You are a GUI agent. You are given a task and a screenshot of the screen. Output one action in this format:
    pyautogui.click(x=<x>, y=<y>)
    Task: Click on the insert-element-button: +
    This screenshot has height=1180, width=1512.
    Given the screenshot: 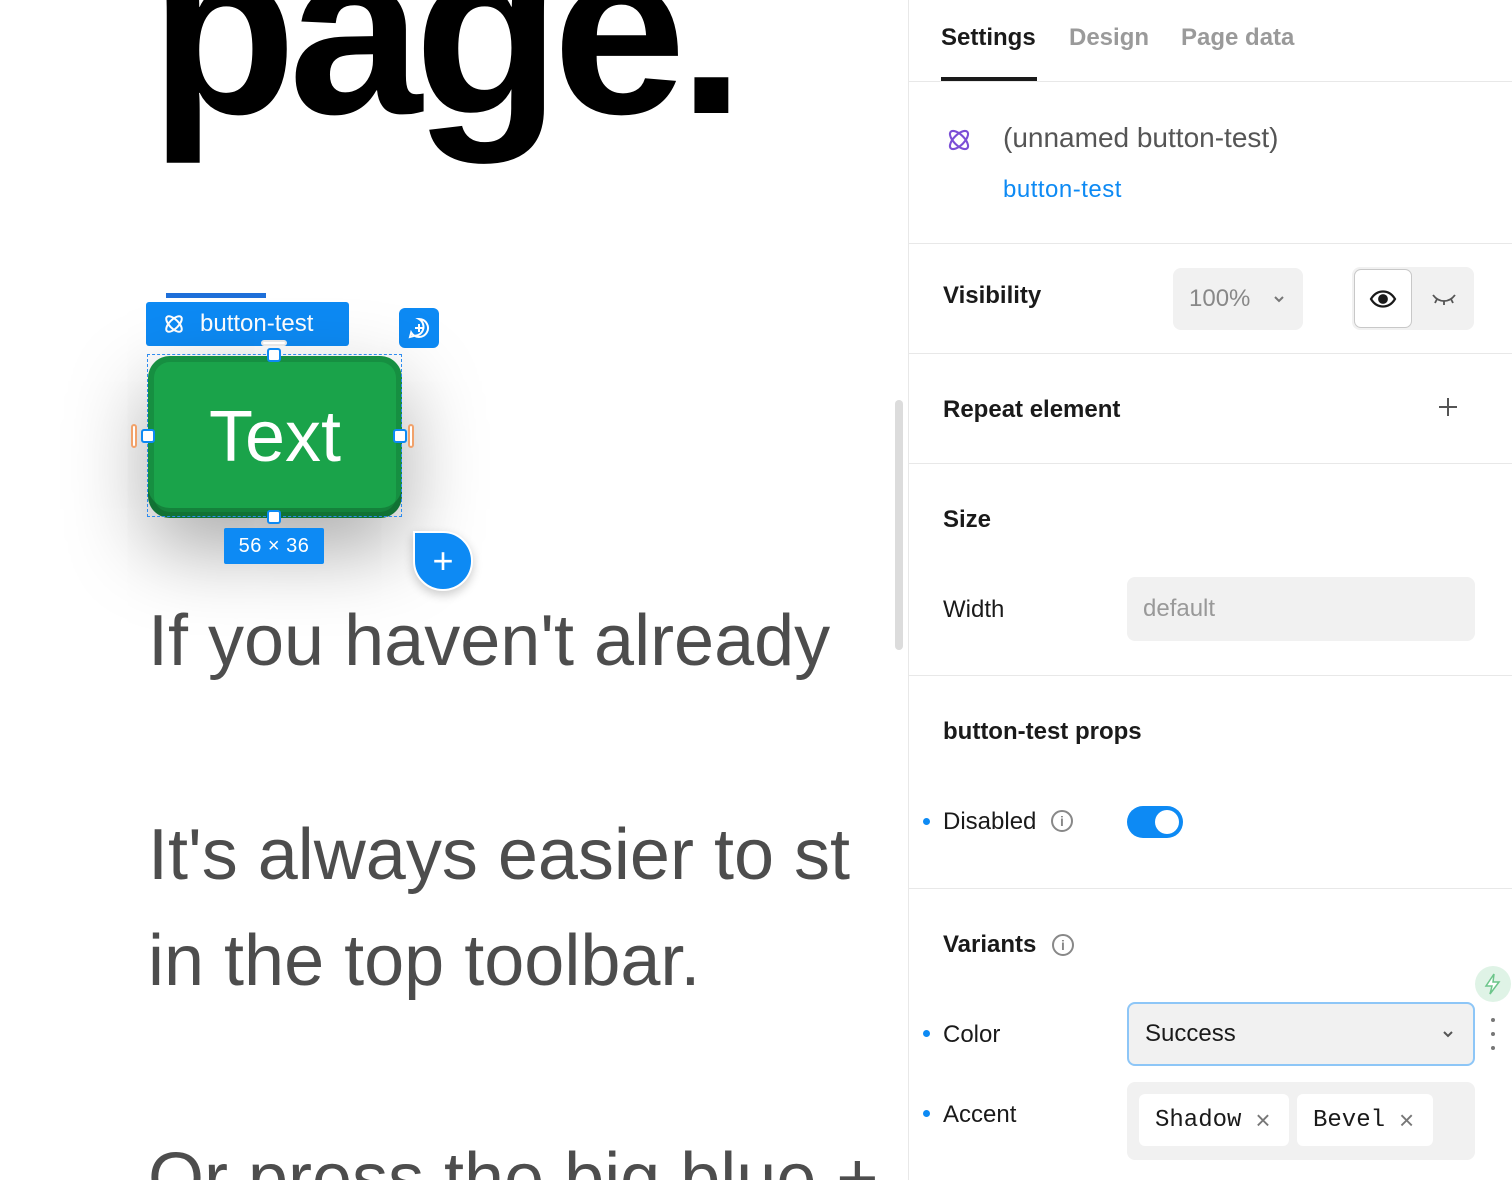 What is the action you would take?
    pyautogui.click(x=443, y=561)
    